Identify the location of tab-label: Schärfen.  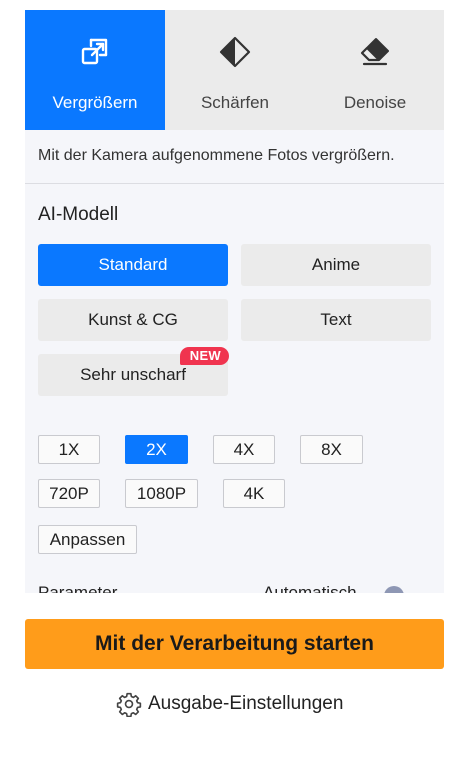
(235, 102).